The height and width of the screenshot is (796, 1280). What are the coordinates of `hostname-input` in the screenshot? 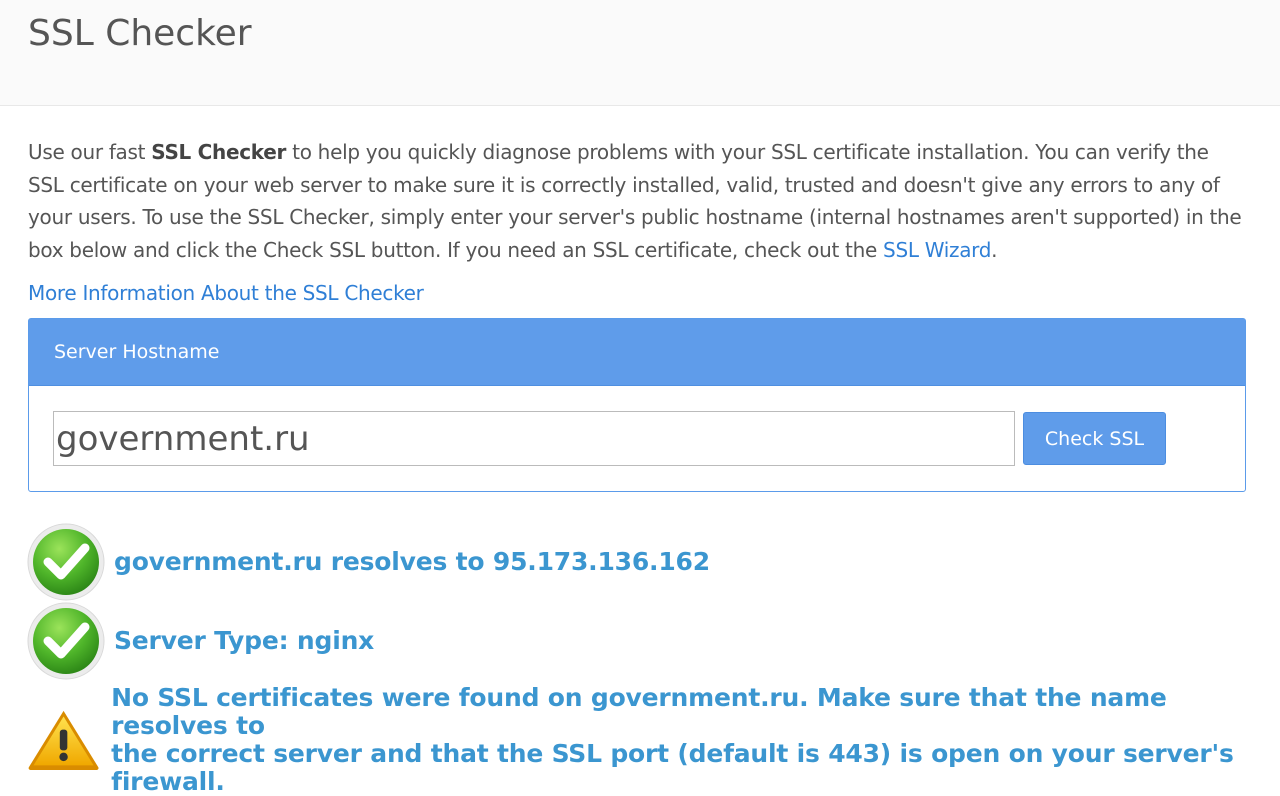 It's located at (534, 438).